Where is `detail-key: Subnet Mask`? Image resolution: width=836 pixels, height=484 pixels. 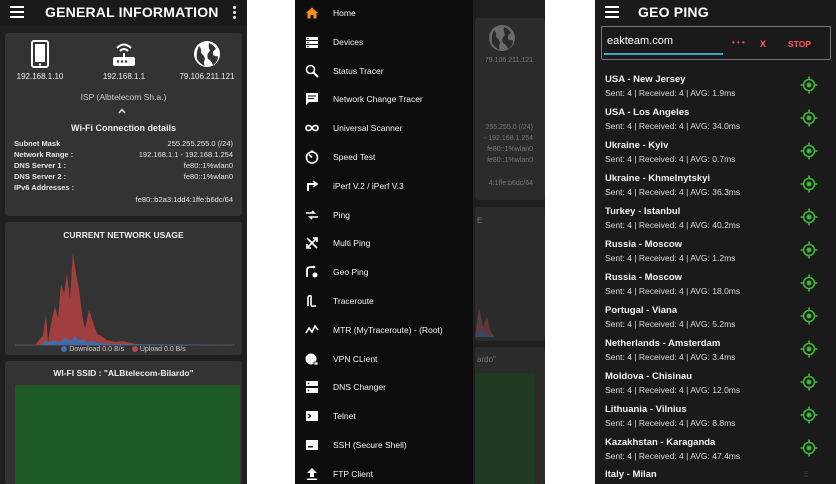
detail-key: Subnet Mask is located at coordinates (37, 143).